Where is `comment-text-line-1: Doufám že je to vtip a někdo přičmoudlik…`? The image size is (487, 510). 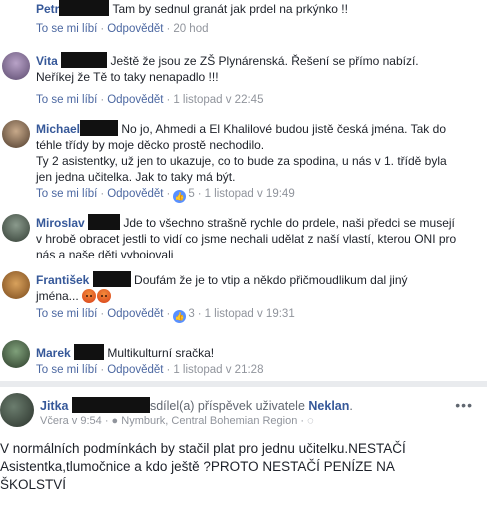 comment-text-line-1: Doufám že je to vtip a někdo přičmoudlik… is located at coordinates (271, 280).